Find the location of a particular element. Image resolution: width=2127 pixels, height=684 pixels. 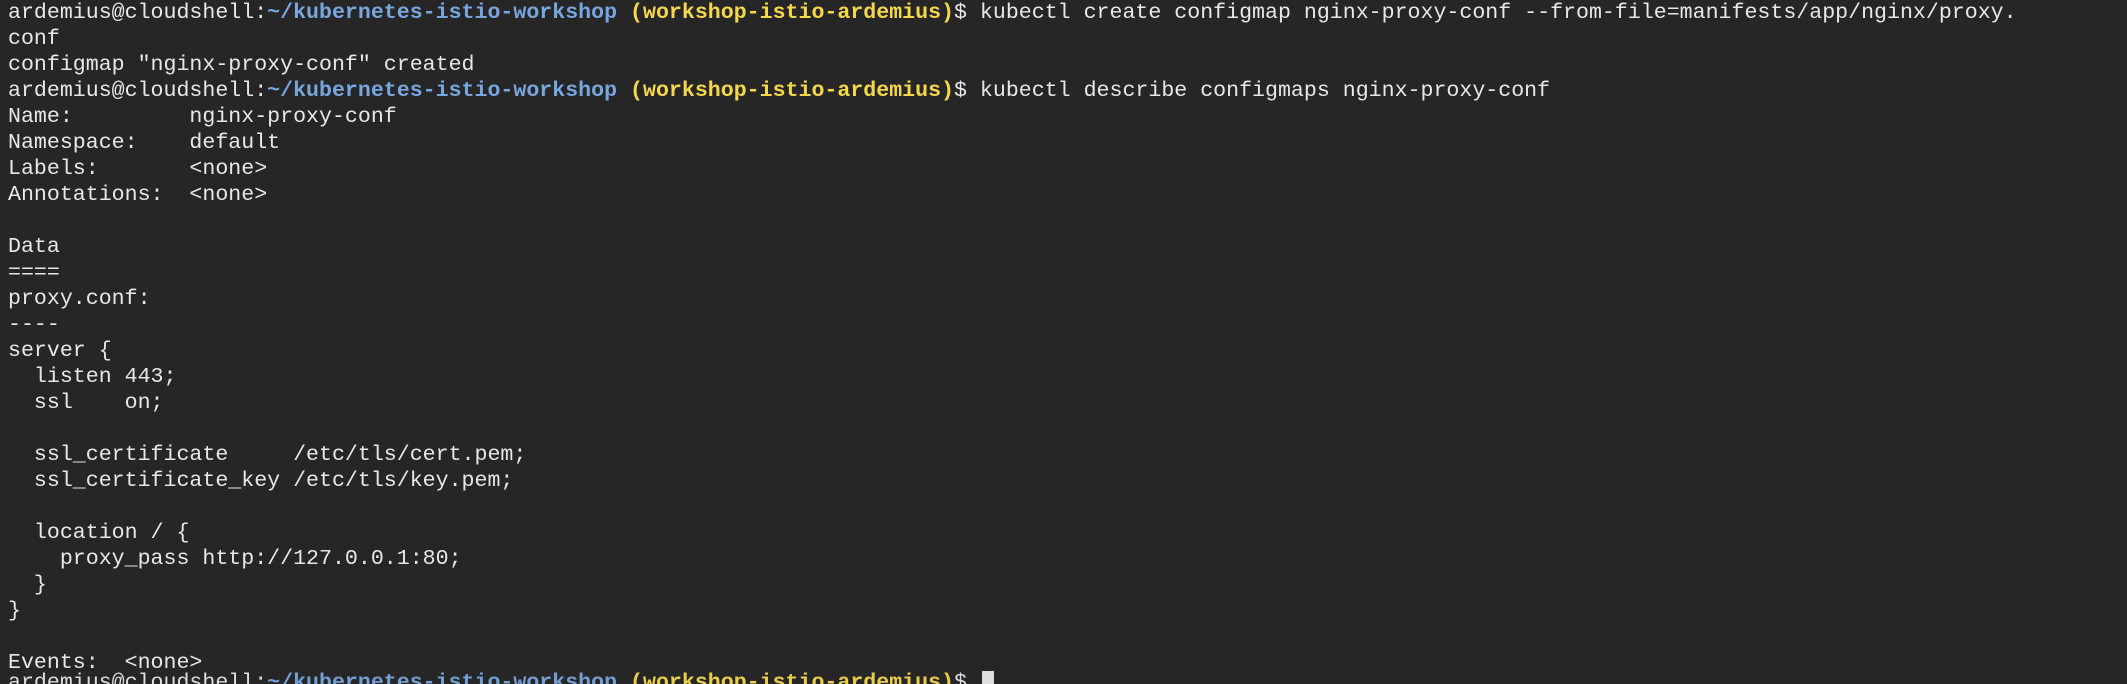

output-created: configmap "nginx-proxy-conf" created is located at coordinates (241, 65).